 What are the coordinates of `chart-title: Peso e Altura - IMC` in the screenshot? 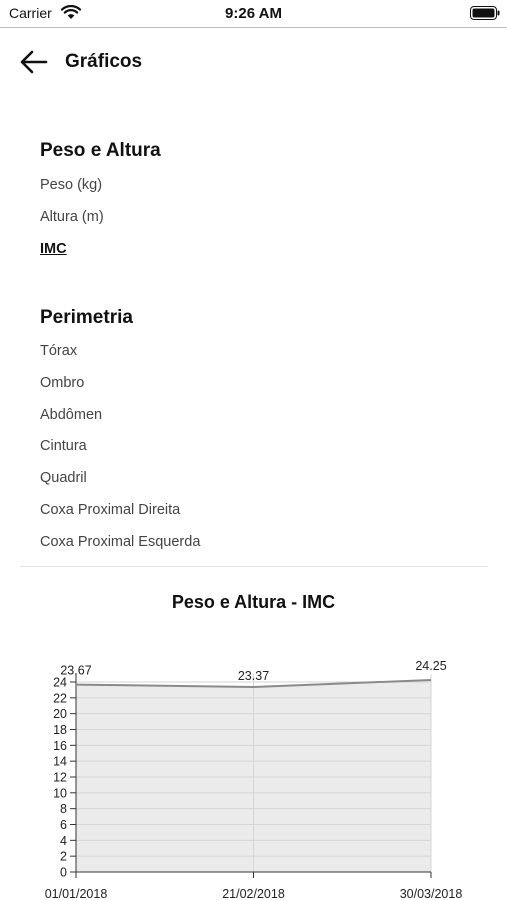 It's located at (253, 602).